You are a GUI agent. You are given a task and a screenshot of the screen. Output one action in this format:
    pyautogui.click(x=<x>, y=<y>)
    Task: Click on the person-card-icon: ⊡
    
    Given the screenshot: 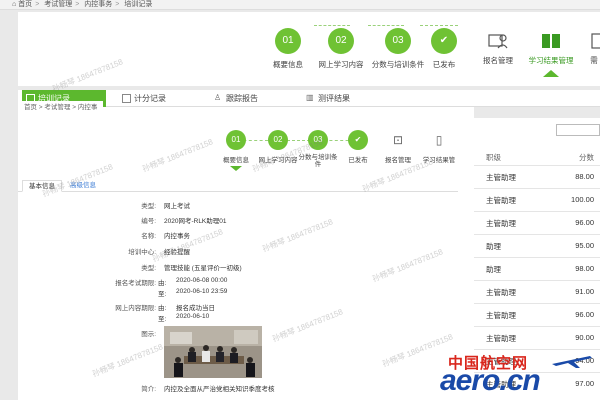 What is the action you would take?
    pyautogui.click(x=398, y=140)
    